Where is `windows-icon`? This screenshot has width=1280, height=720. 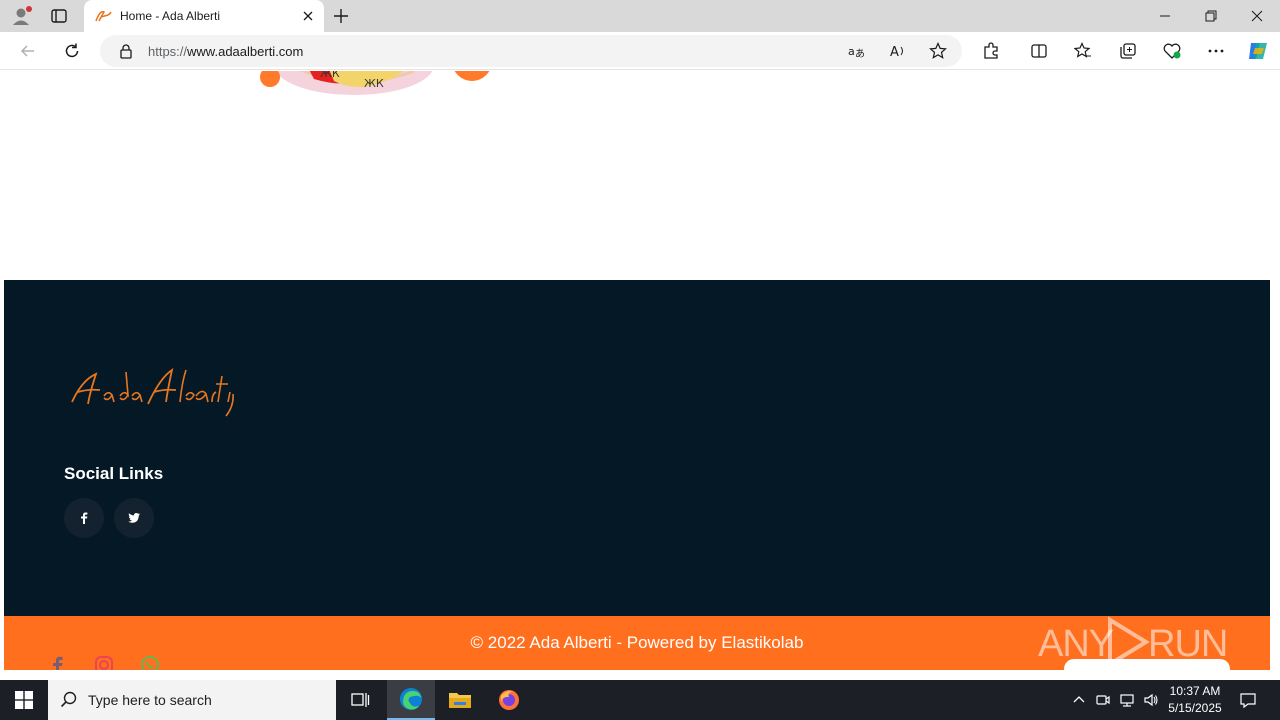
windows-icon is located at coordinates (24, 700).